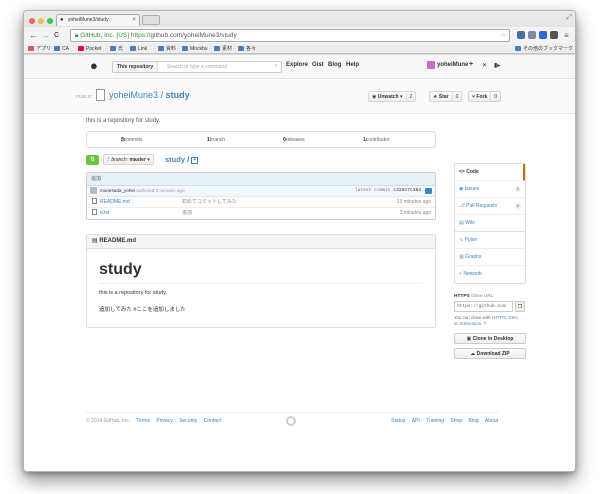 The image size is (600, 494). What do you see at coordinates (485, 96) in the screenshot?
I see `fork-button: ⑂ Fork 0` at bounding box center [485, 96].